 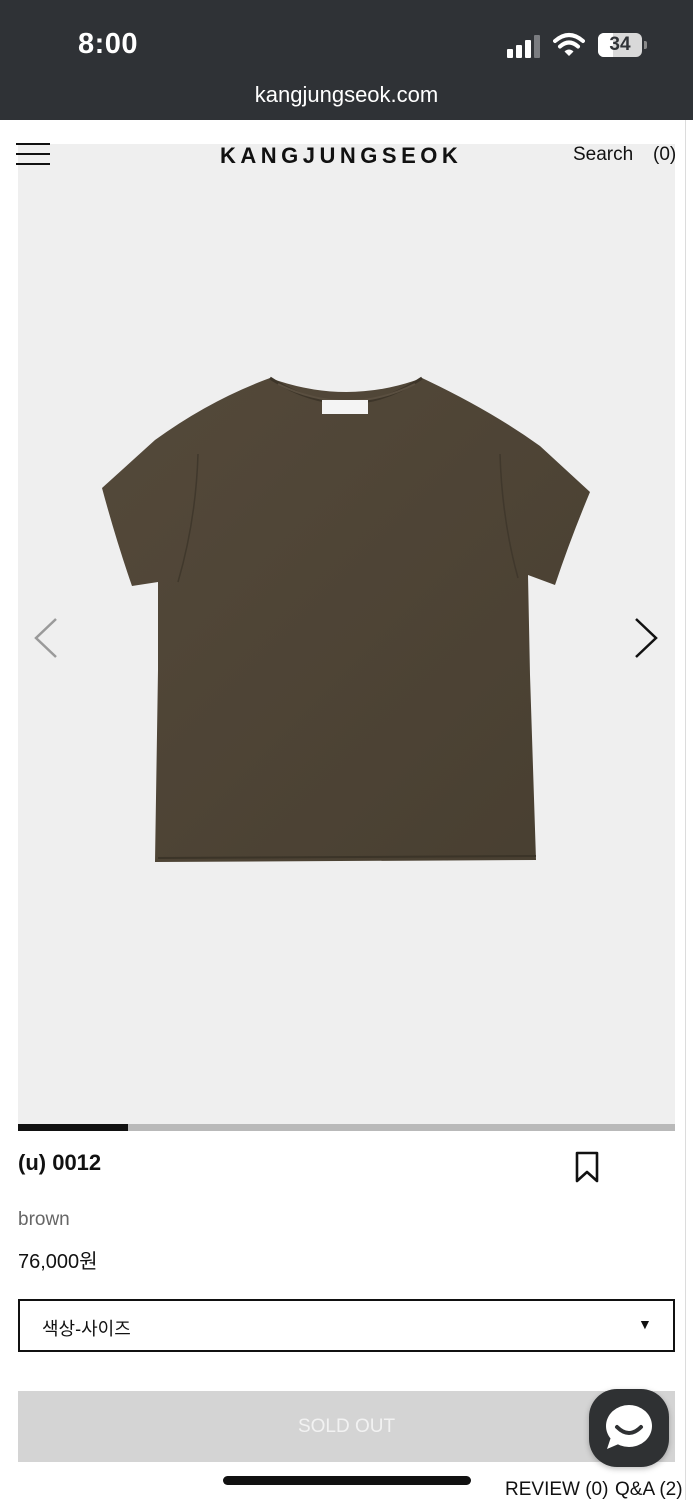 What do you see at coordinates (347, 1480) in the screenshot?
I see `home-indicator` at bounding box center [347, 1480].